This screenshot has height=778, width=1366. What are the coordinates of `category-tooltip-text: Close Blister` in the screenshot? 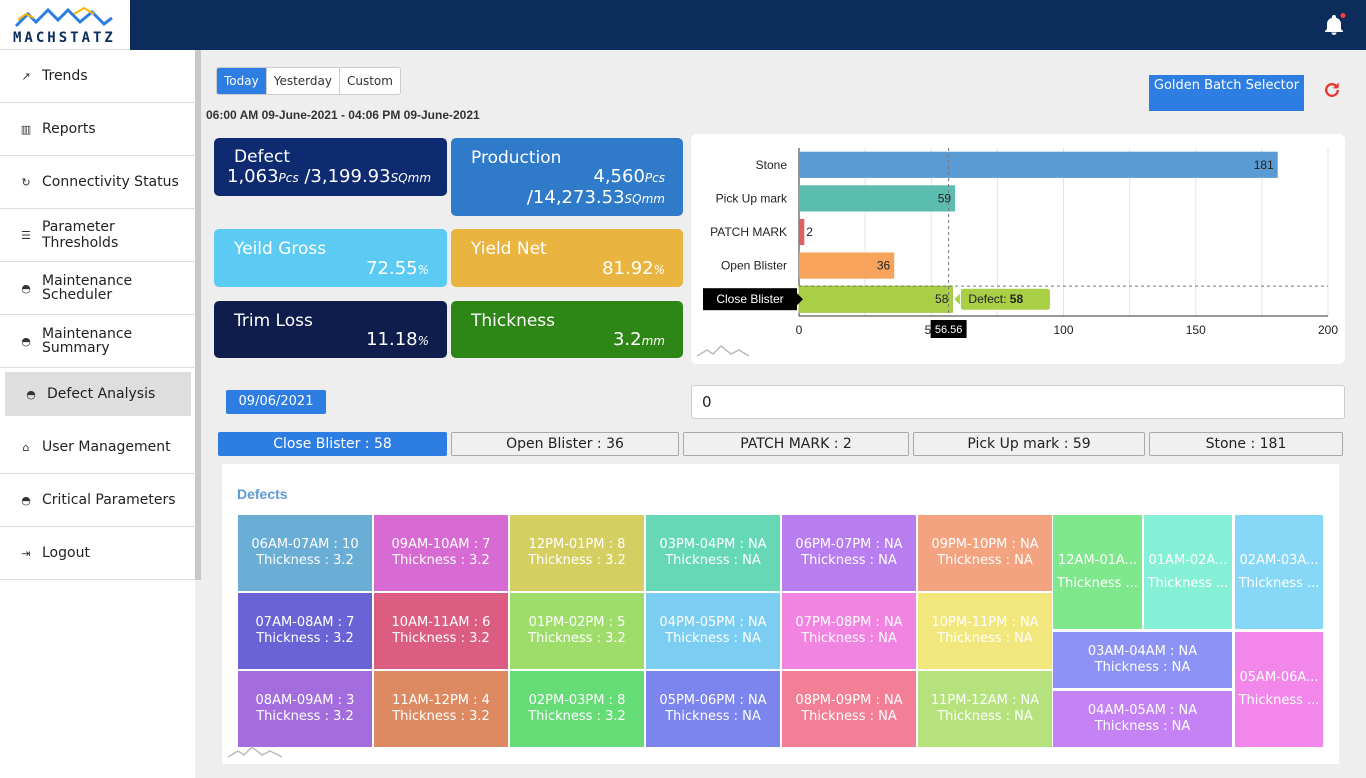 It's located at (749, 299).